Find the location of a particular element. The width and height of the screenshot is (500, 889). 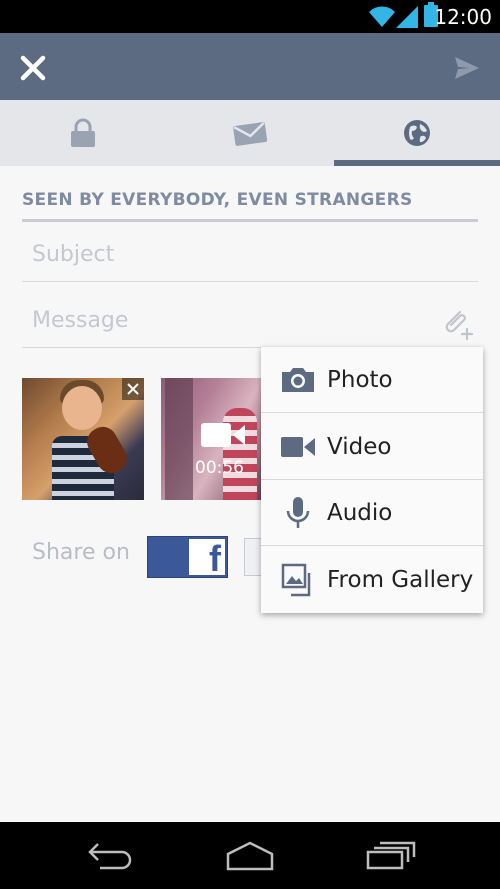

facebook-glyph: f is located at coordinates (215, 557).